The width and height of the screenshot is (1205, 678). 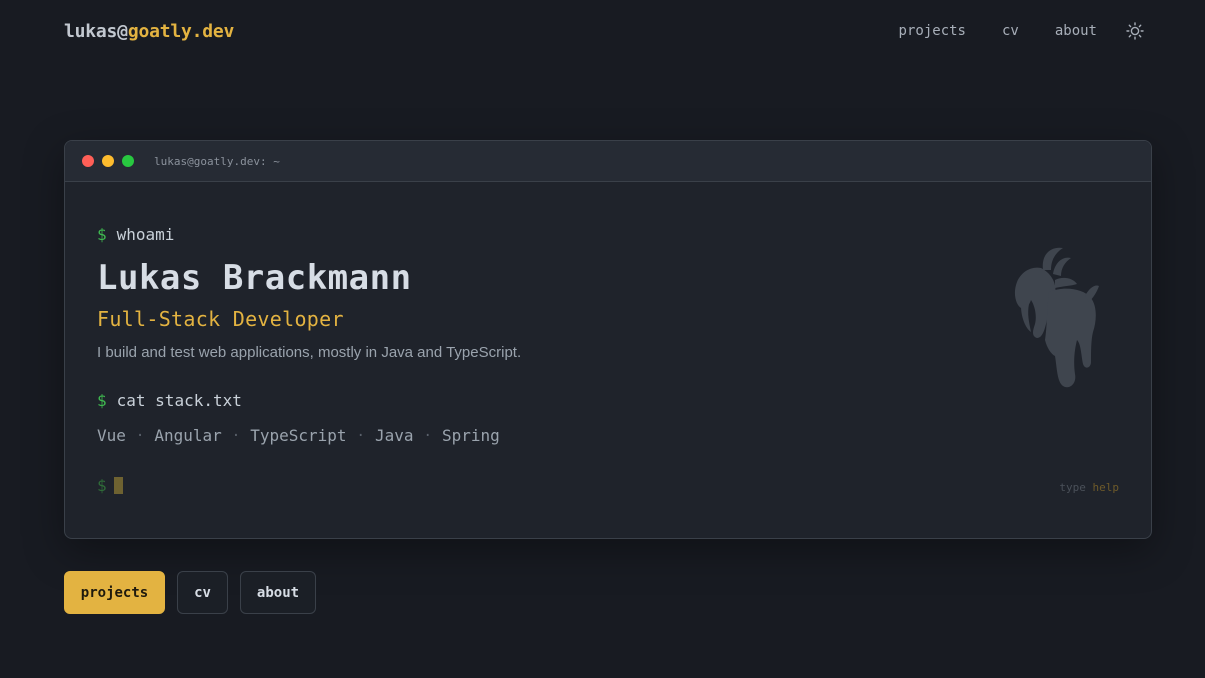 I want to click on site-logo: lukas@goatly.dev, so click(x=149, y=31).